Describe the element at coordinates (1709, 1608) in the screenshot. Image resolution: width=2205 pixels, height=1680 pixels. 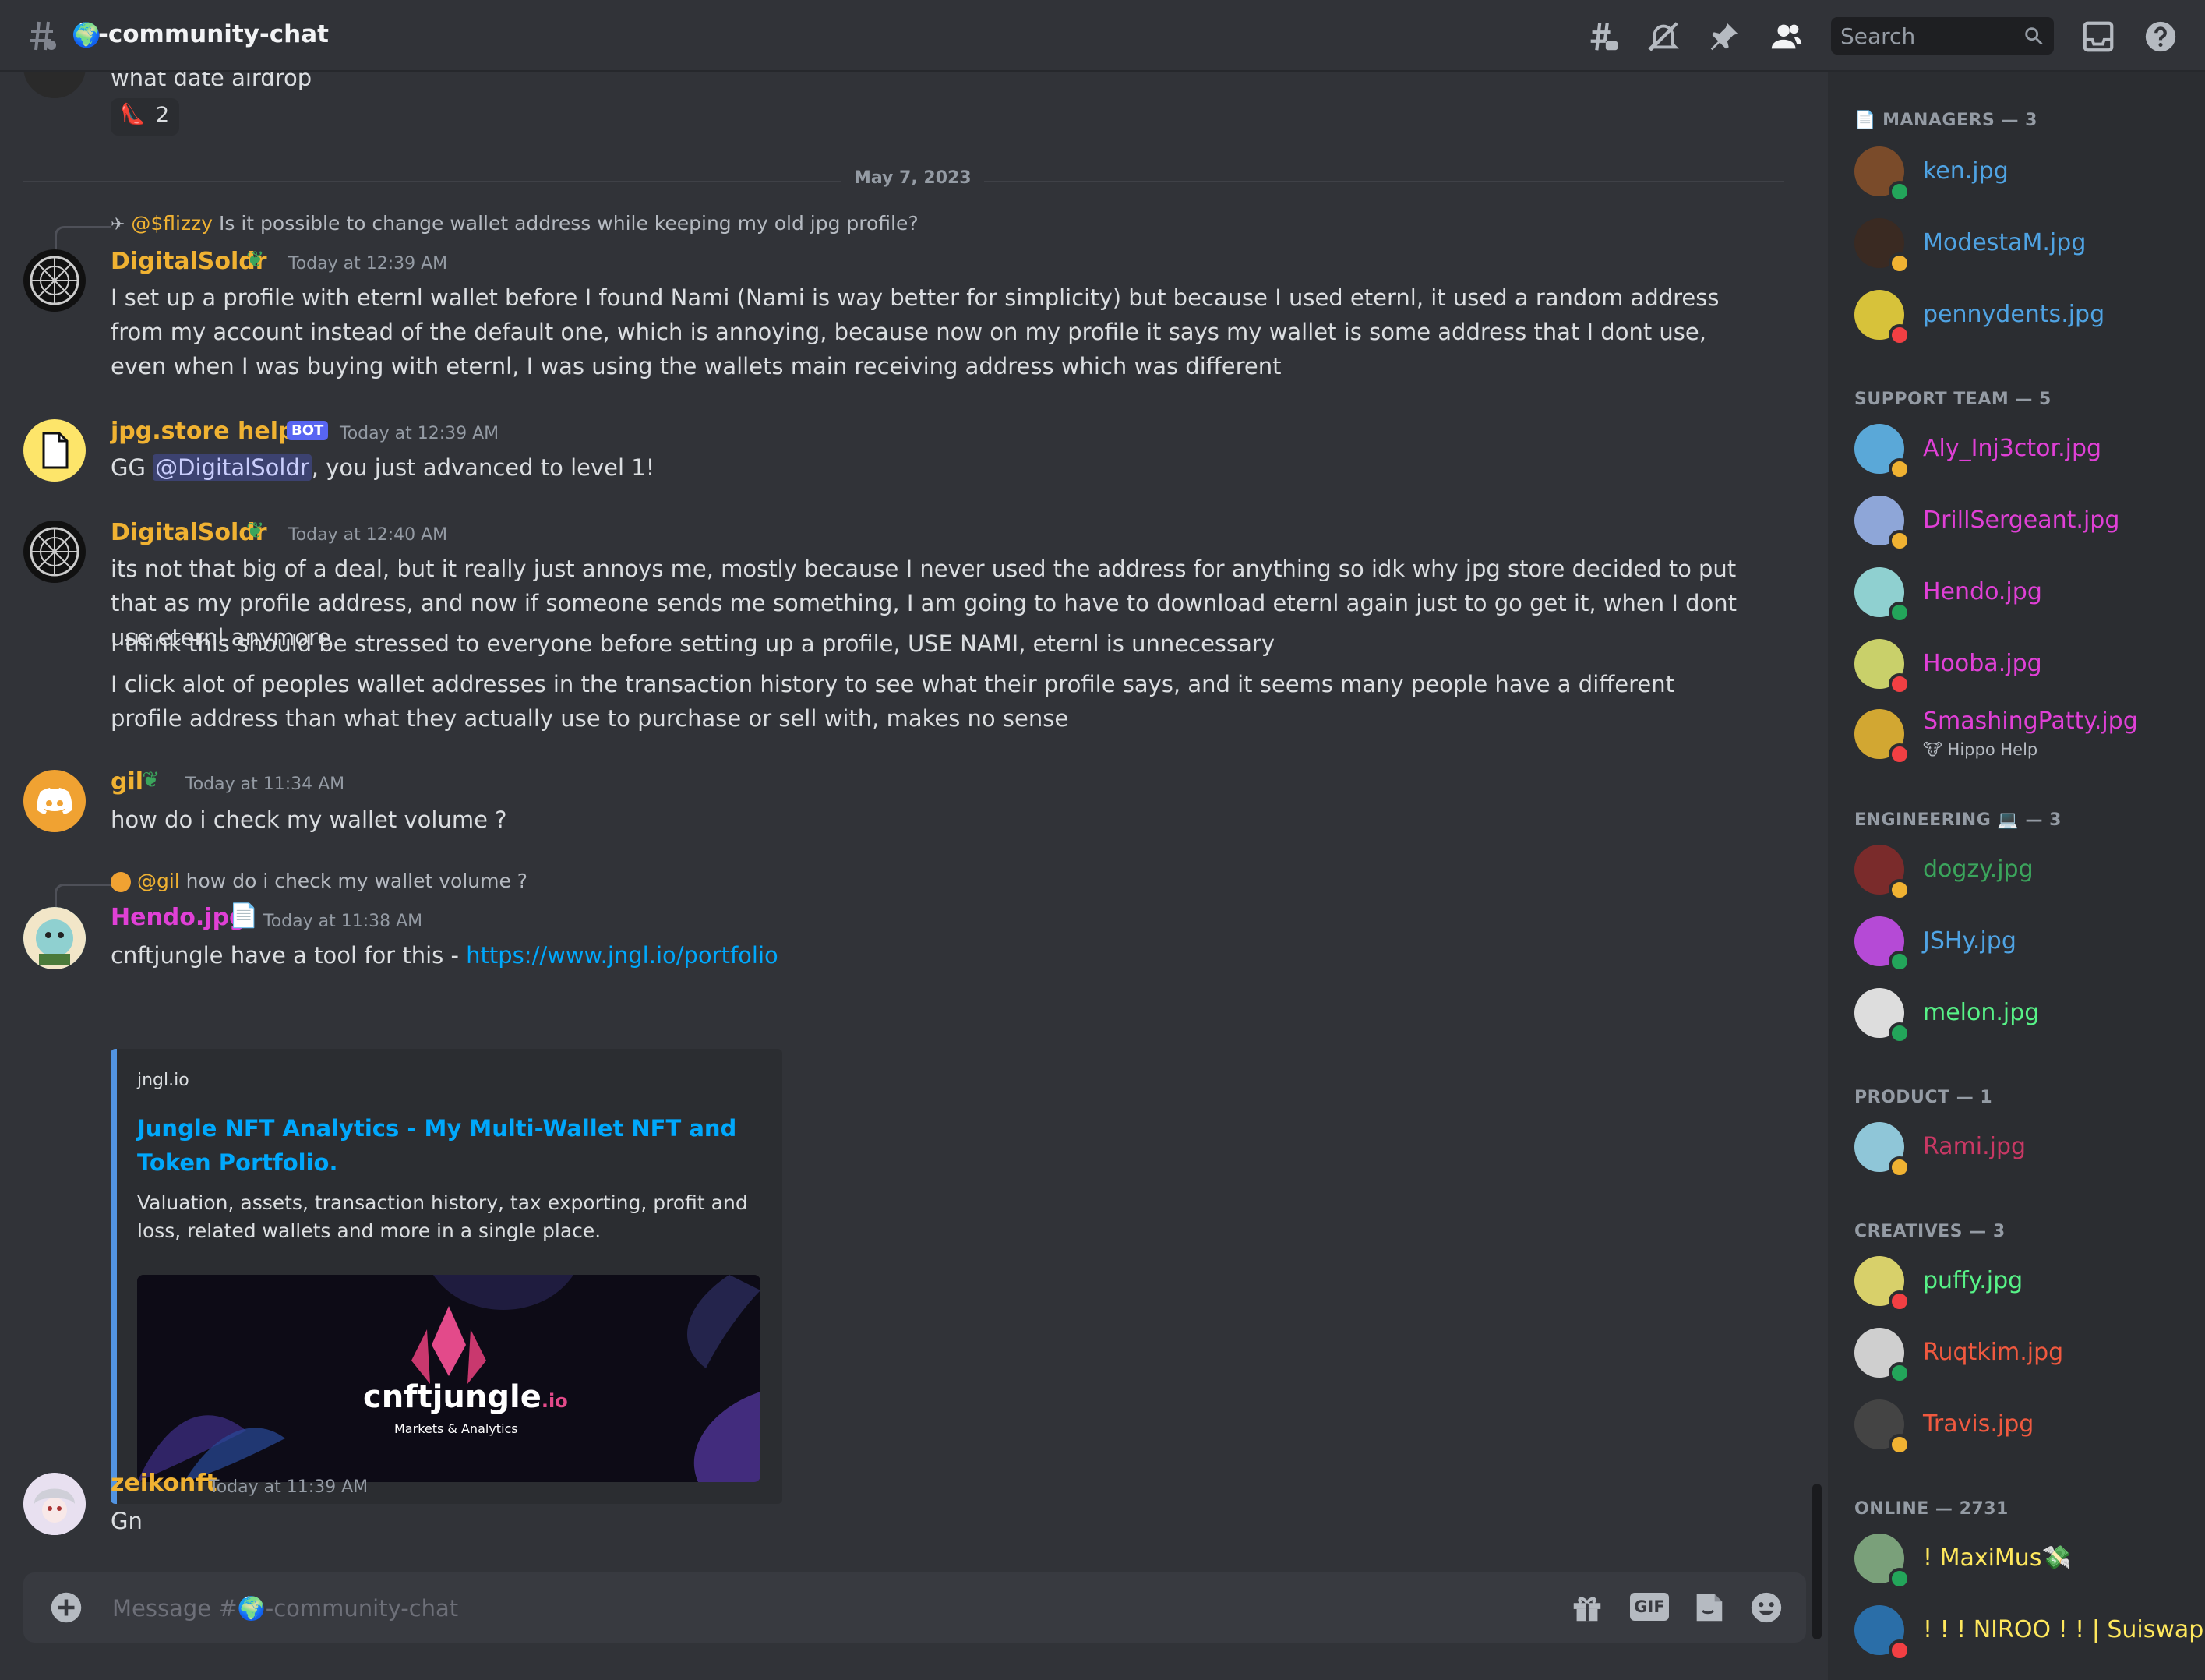
I see `sticker-icon` at that location.